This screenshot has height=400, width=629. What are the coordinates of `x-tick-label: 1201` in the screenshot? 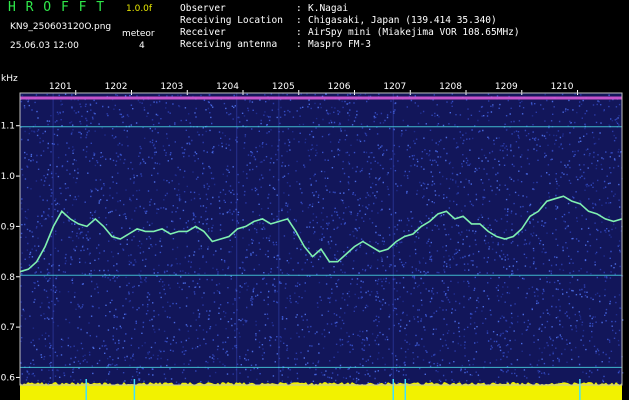 It's located at (60, 87).